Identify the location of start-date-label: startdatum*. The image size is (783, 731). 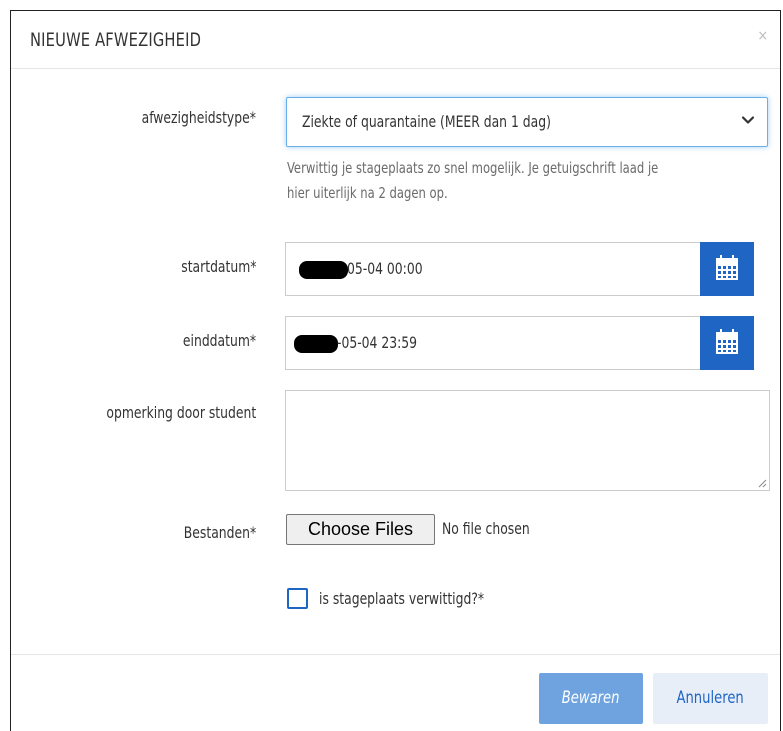
(218, 266).